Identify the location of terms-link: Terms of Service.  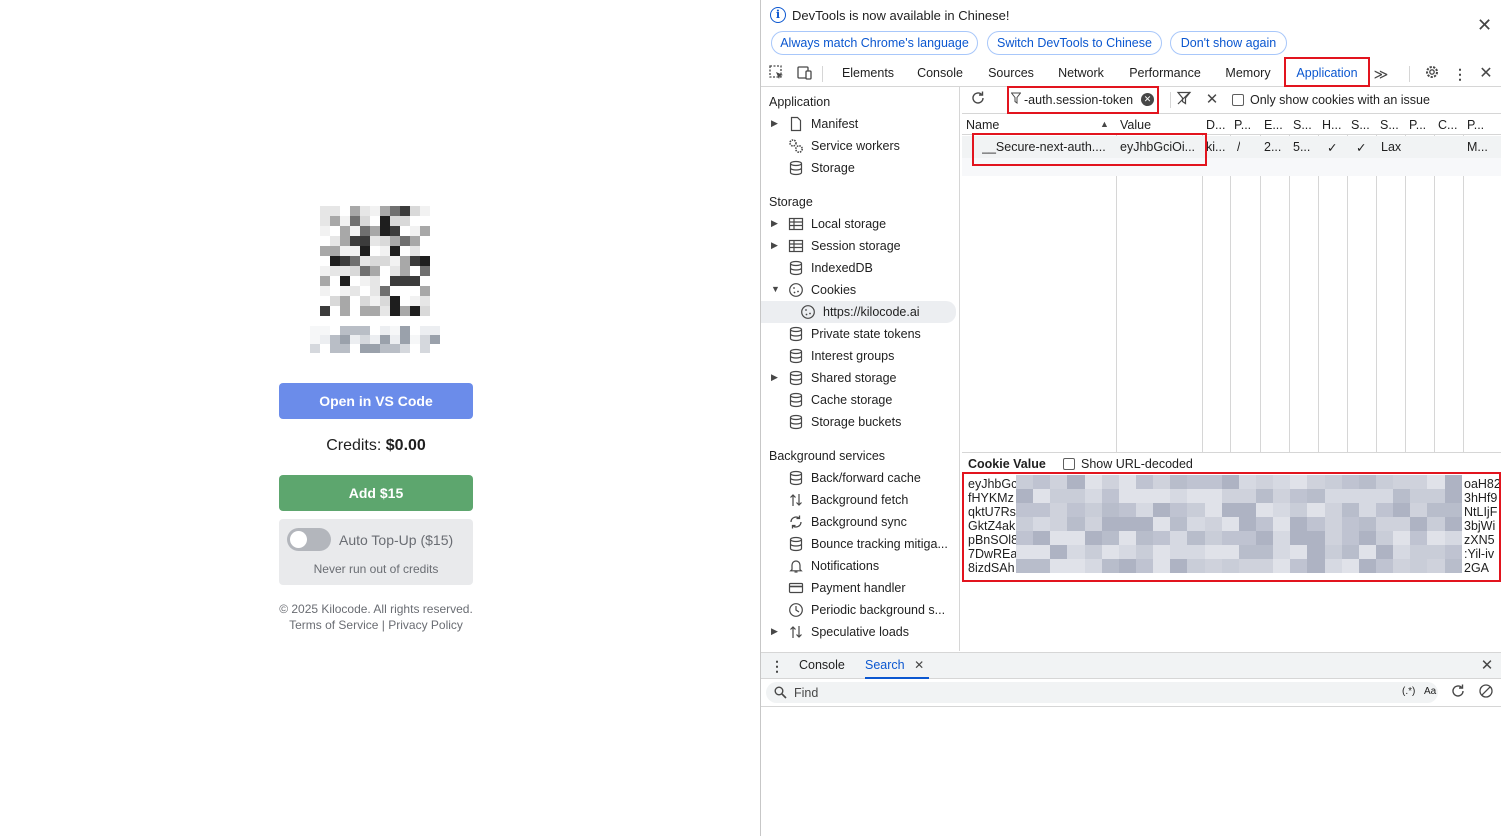
(333, 625).